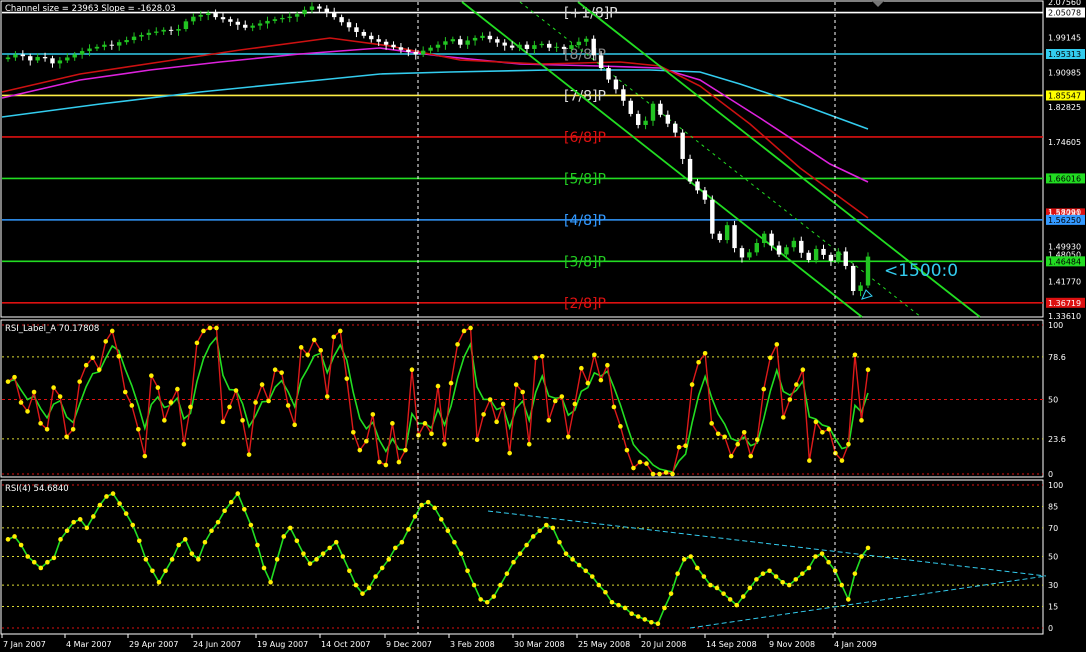  What do you see at coordinates (1053, 528) in the screenshot?
I see `rsi4-tick-label: 70` at bounding box center [1053, 528].